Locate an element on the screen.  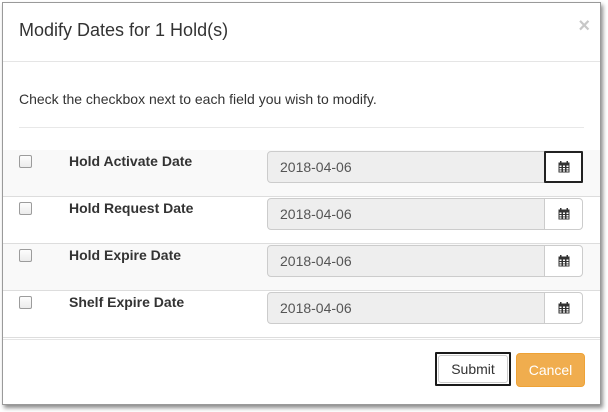
submit-button-label: Submit is located at coordinates (473, 369).